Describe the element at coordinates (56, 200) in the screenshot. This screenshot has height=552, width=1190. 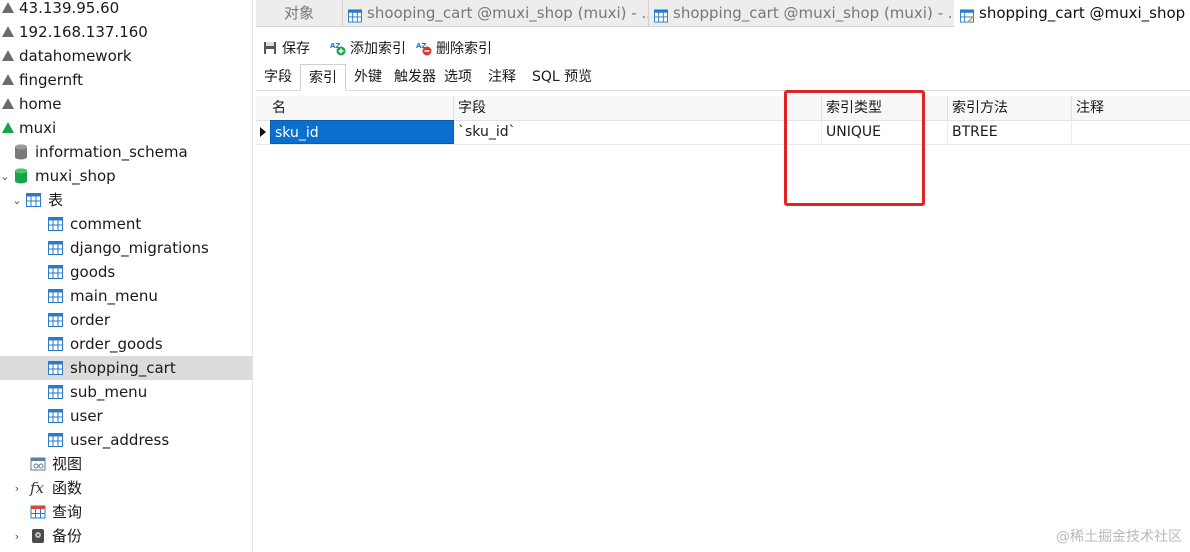
I see `tables-group-label: 表` at that location.